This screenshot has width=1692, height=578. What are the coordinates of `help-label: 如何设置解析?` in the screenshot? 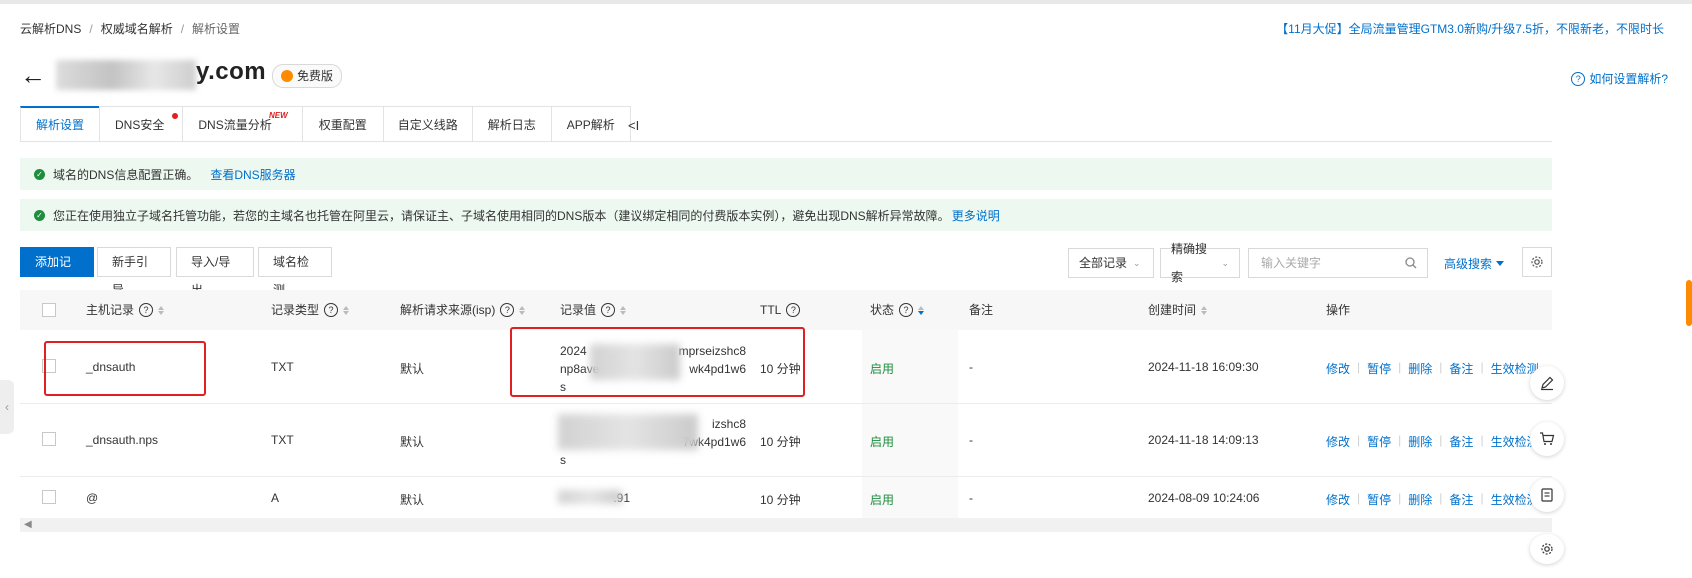 It's located at (1628, 79).